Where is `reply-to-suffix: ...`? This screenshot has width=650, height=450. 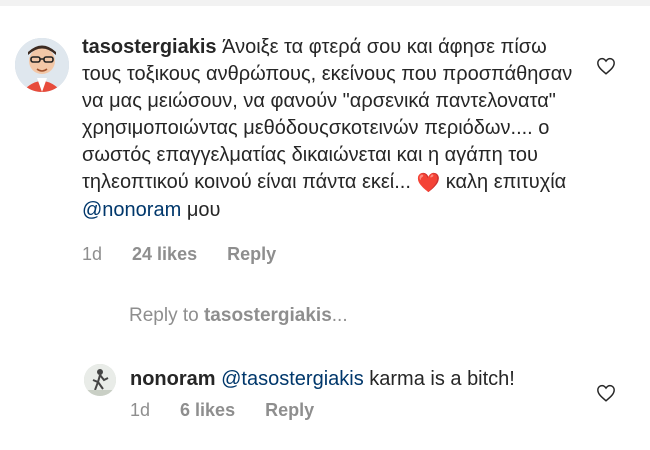
reply-to-suffix: ... is located at coordinates (339, 315).